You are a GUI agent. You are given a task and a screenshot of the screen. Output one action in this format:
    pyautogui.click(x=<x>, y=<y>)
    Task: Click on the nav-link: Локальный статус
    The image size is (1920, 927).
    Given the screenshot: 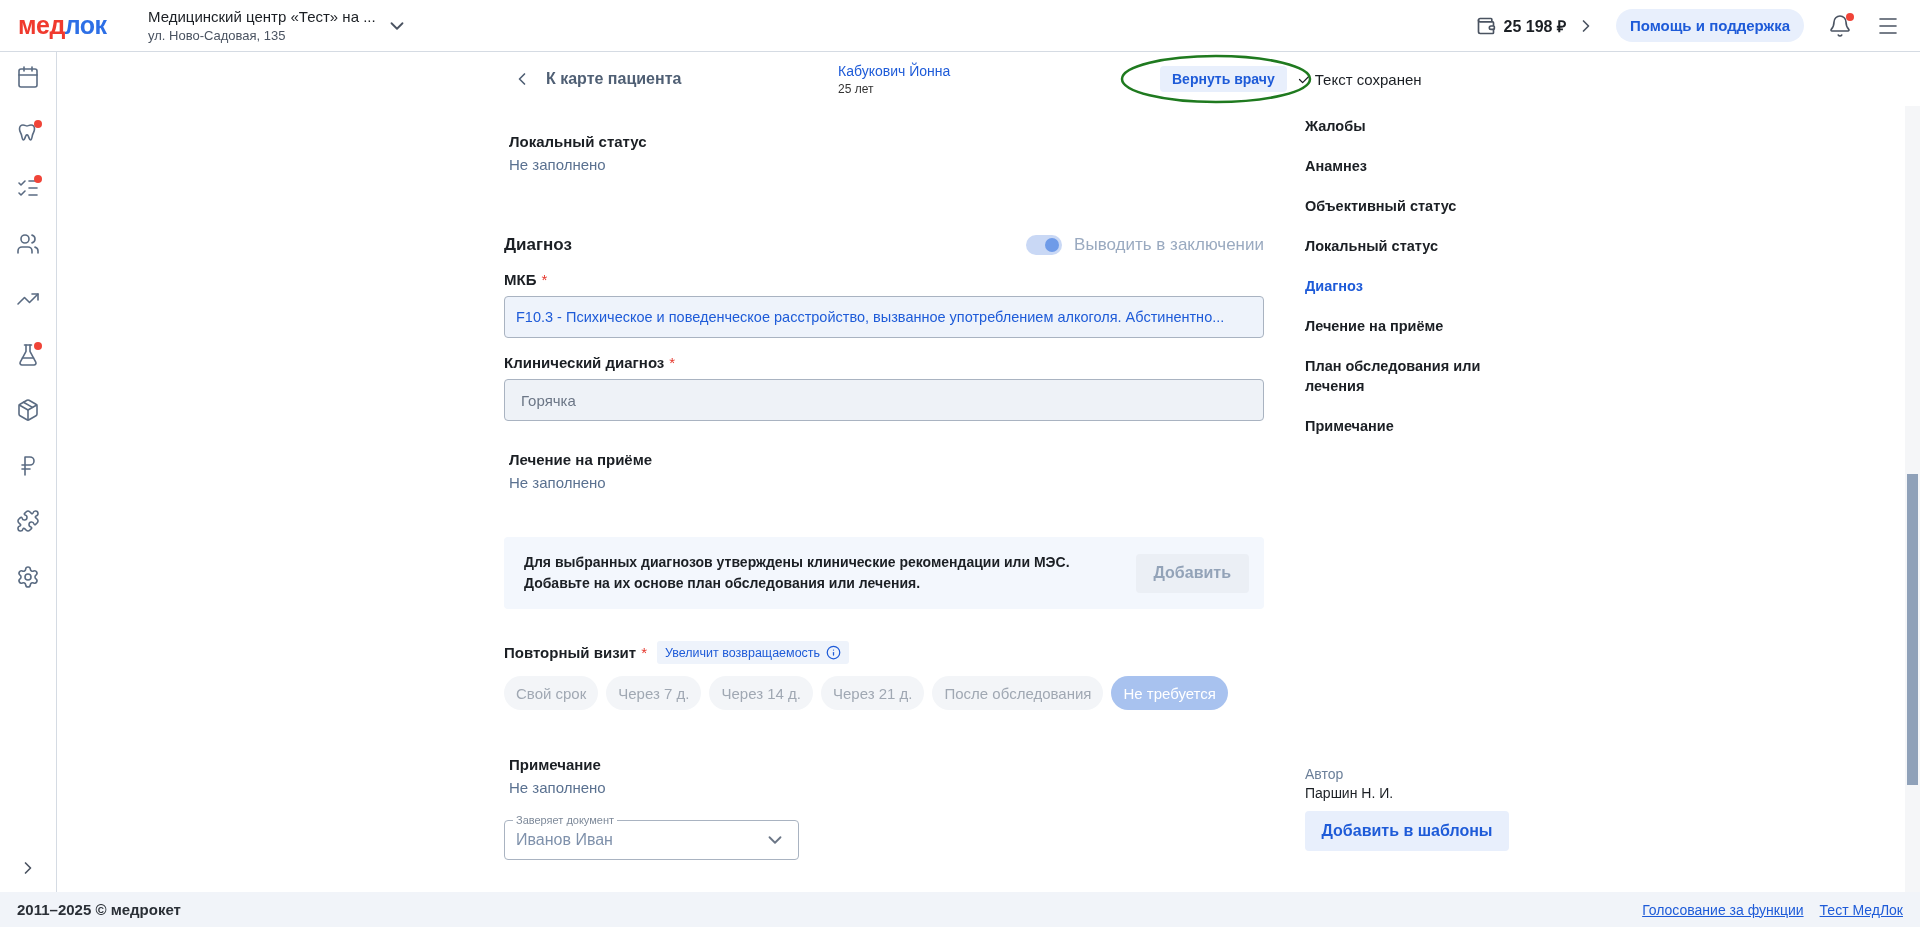 What is the action you would take?
    pyautogui.click(x=1405, y=246)
    